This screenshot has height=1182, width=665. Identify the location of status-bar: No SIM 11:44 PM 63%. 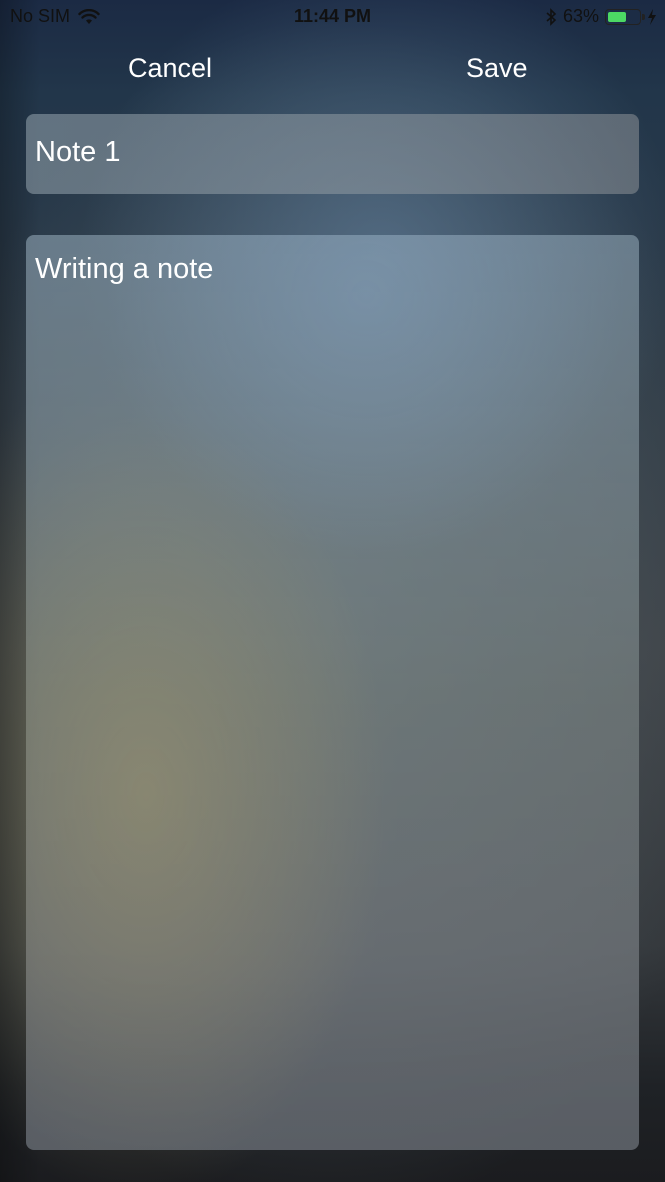
(332, 17).